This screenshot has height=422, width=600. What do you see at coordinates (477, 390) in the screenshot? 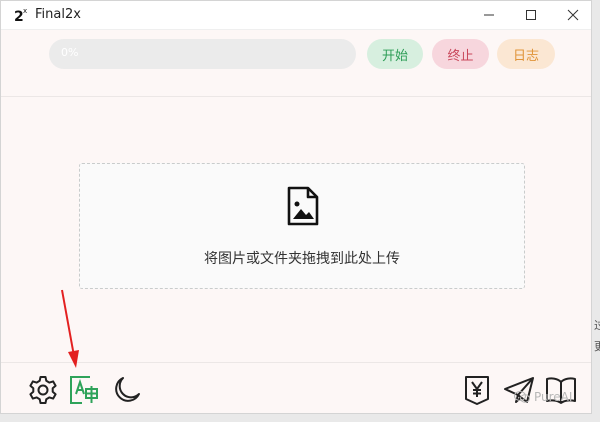
I see `donate-yen-icon` at bounding box center [477, 390].